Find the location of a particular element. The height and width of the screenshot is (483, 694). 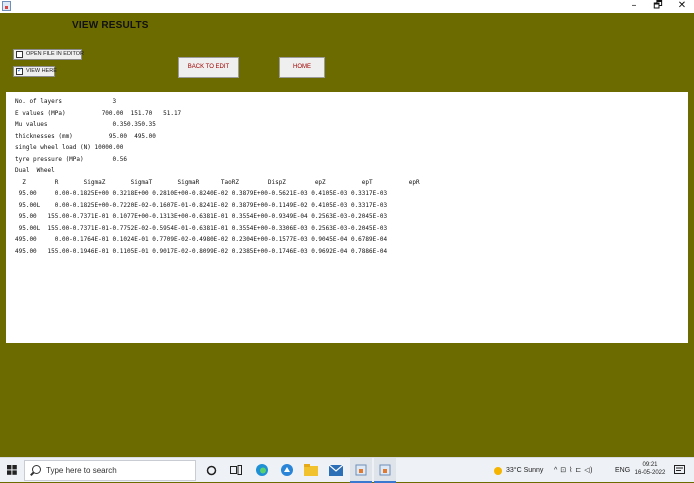

notification-icon is located at coordinates (679, 470).